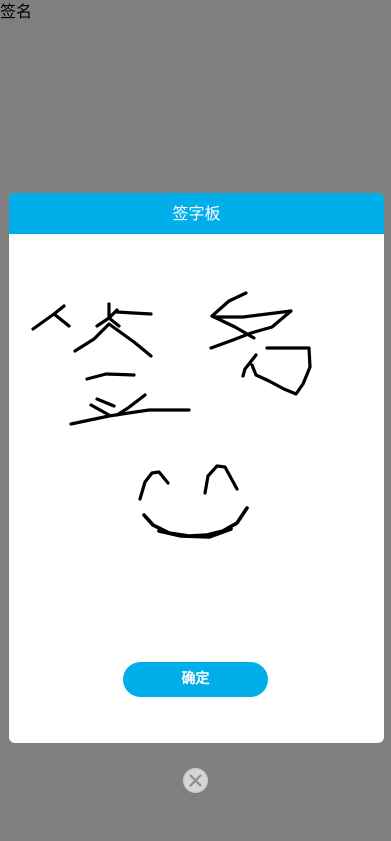 The height and width of the screenshot is (841, 391). What do you see at coordinates (196, 213) in the screenshot?
I see `dialog-title: 签字板` at bounding box center [196, 213].